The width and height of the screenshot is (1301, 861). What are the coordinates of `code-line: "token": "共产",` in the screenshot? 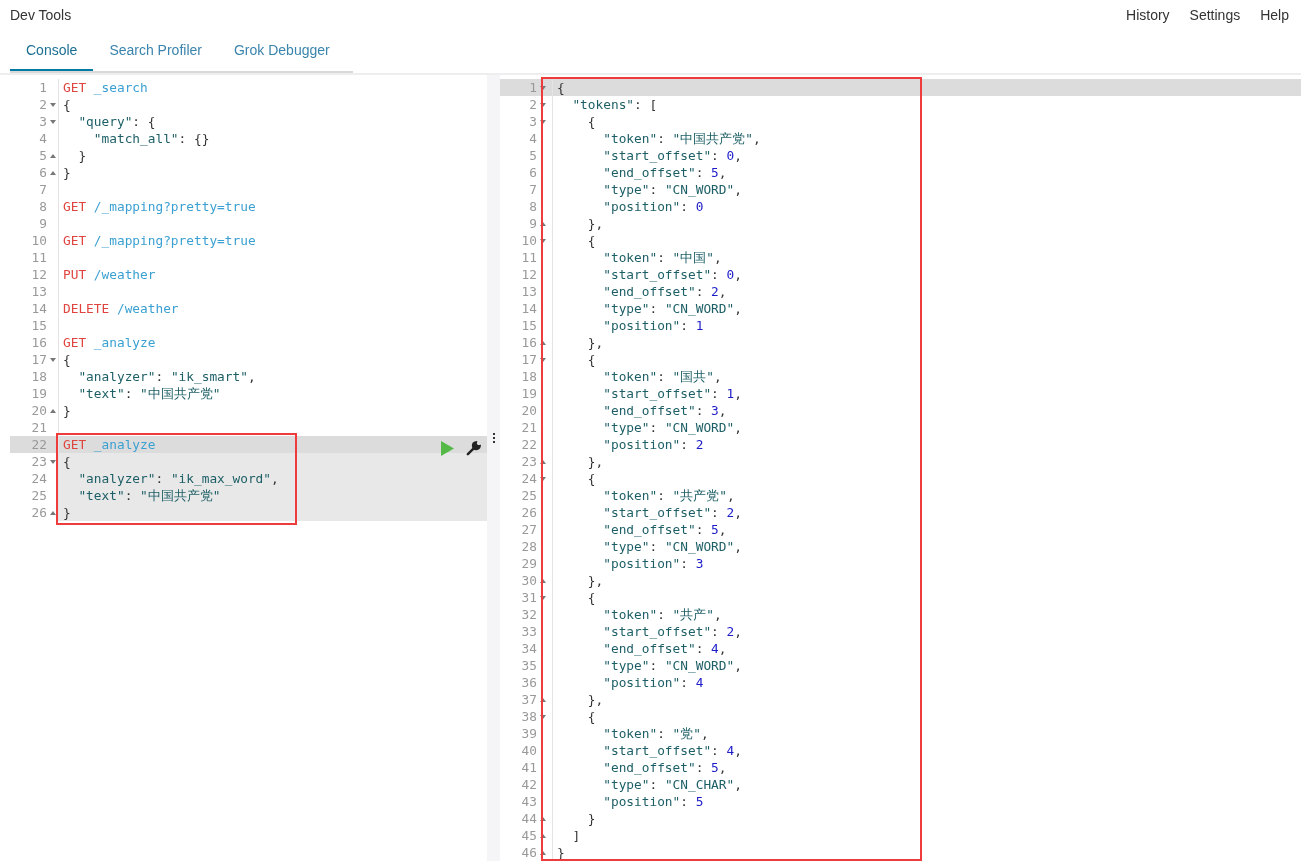 It's located at (662, 614).